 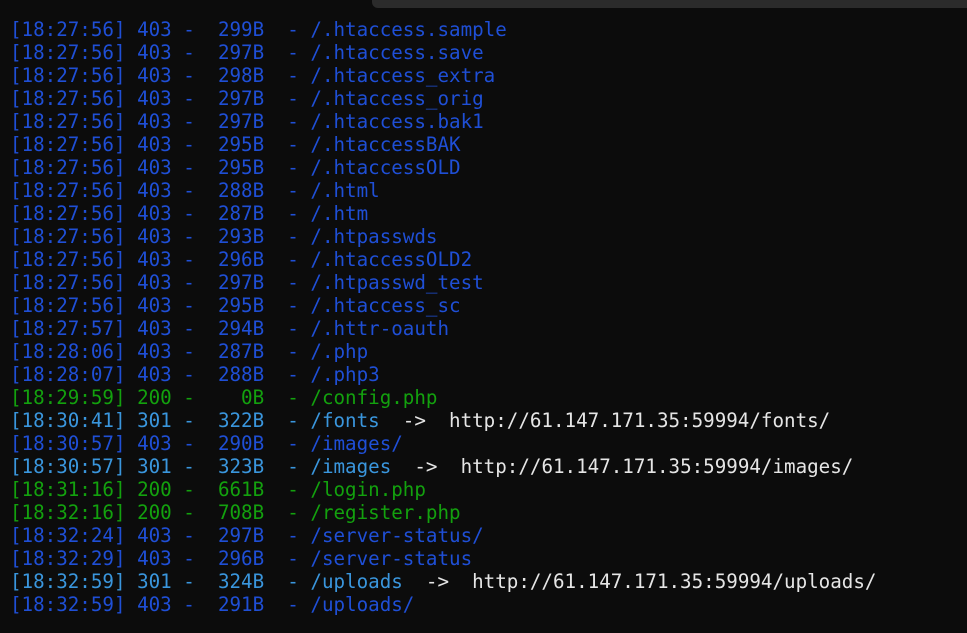 What do you see at coordinates (235, 259) in the screenshot?
I see `log-response-size: 296B` at bounding box center [235, 259].